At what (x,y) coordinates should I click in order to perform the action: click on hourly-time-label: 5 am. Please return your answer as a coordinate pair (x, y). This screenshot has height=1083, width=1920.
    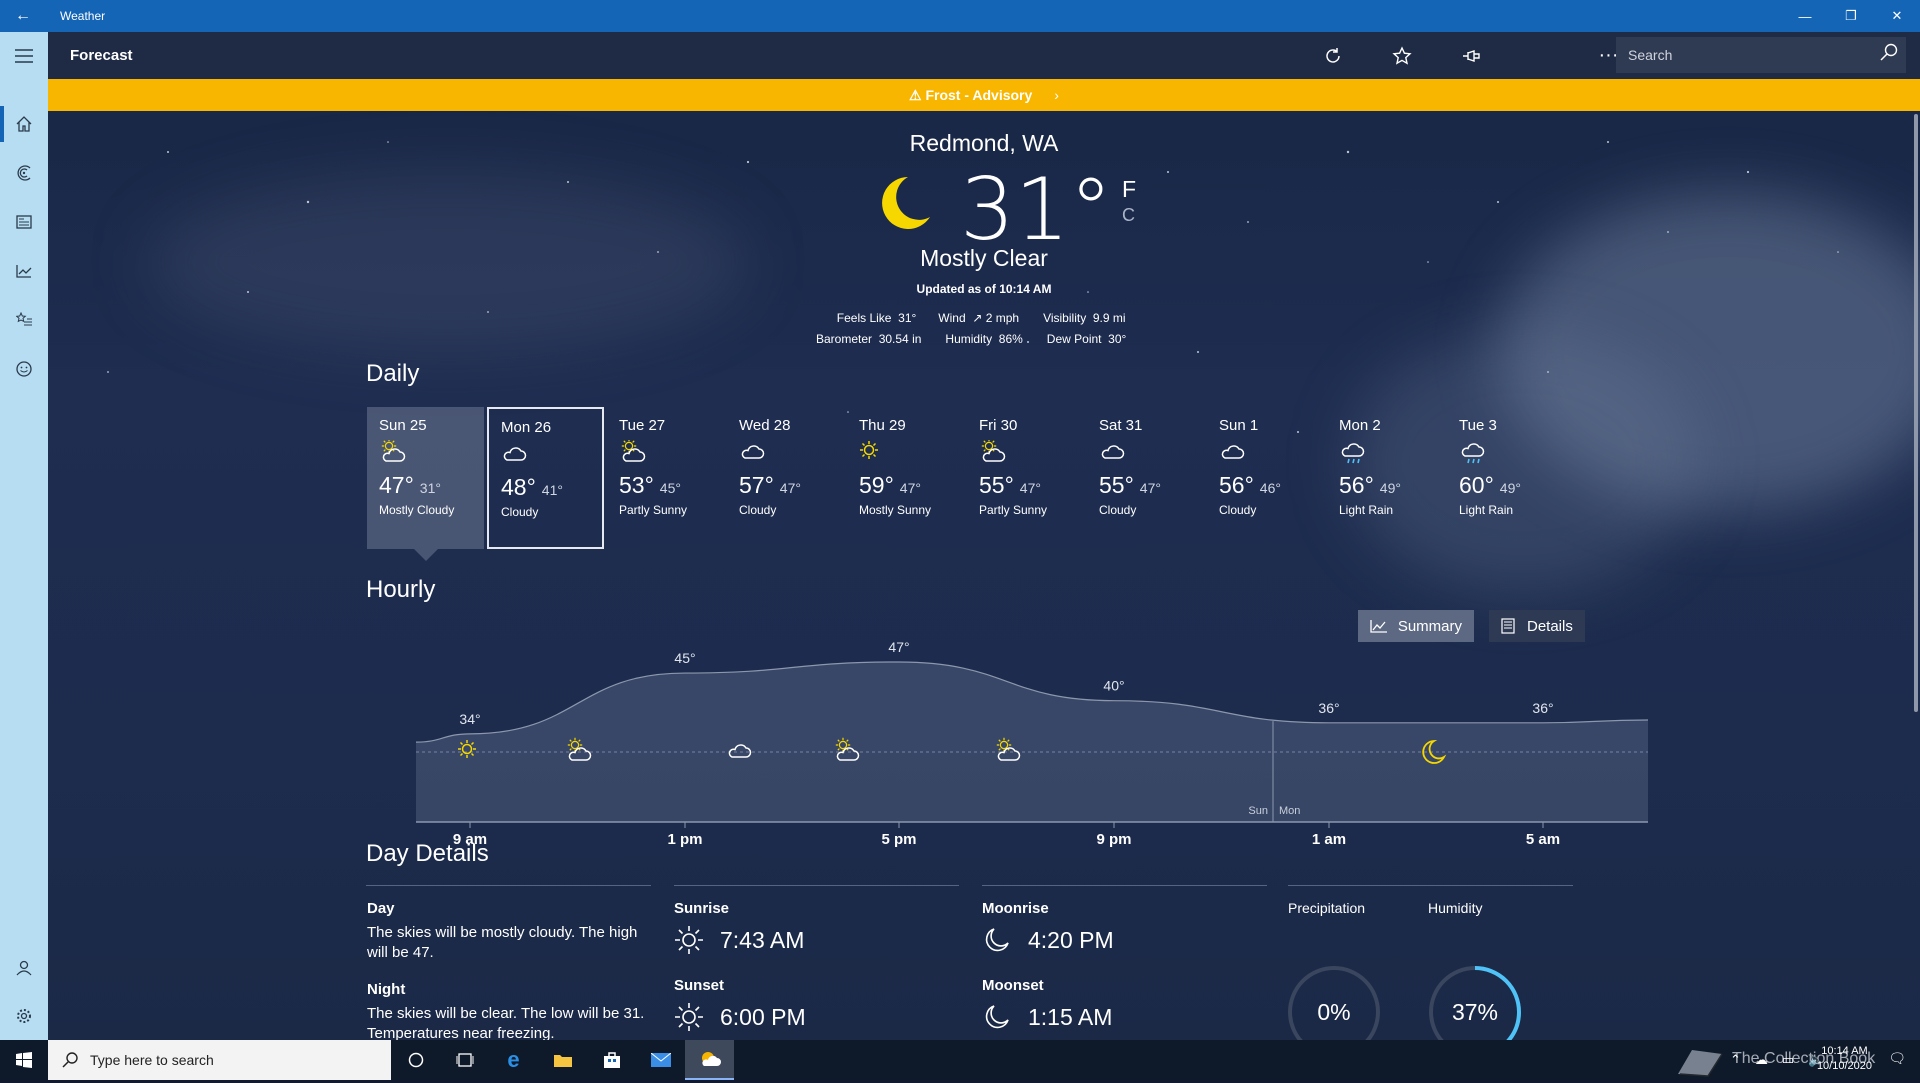
    Looking at the image, I should click on (1543, 839).